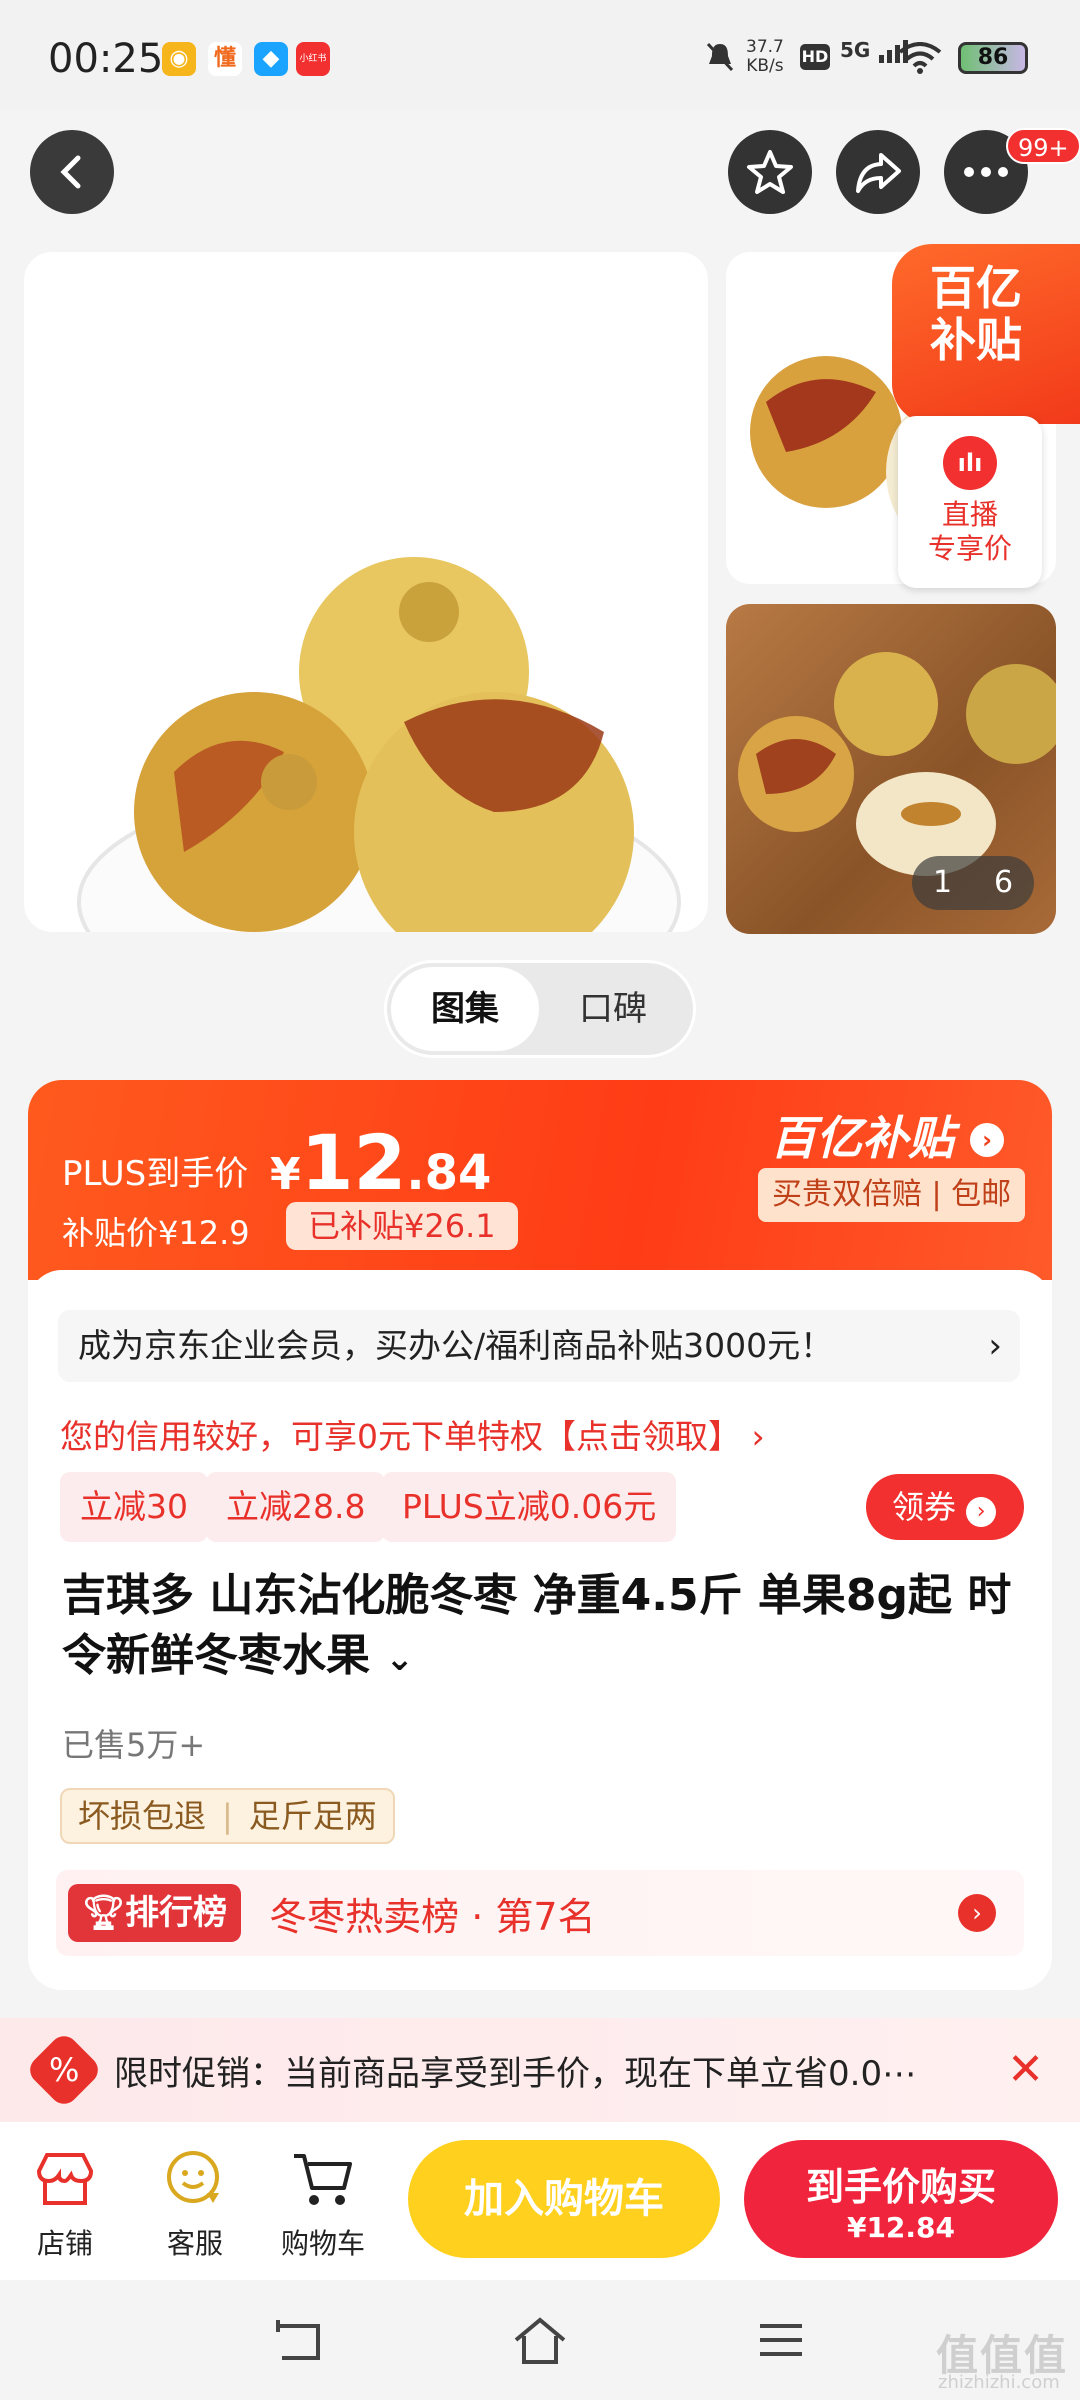 Image resolution: width=1080 pixels, height=2400 pixels. I want to click on tab-reviews: 口碑, so click(613, 1009).